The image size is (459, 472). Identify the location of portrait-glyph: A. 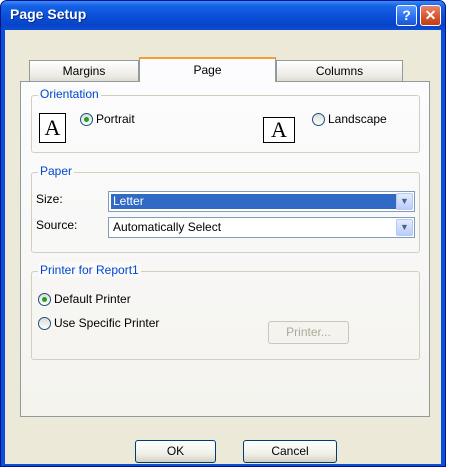
(52, 127).